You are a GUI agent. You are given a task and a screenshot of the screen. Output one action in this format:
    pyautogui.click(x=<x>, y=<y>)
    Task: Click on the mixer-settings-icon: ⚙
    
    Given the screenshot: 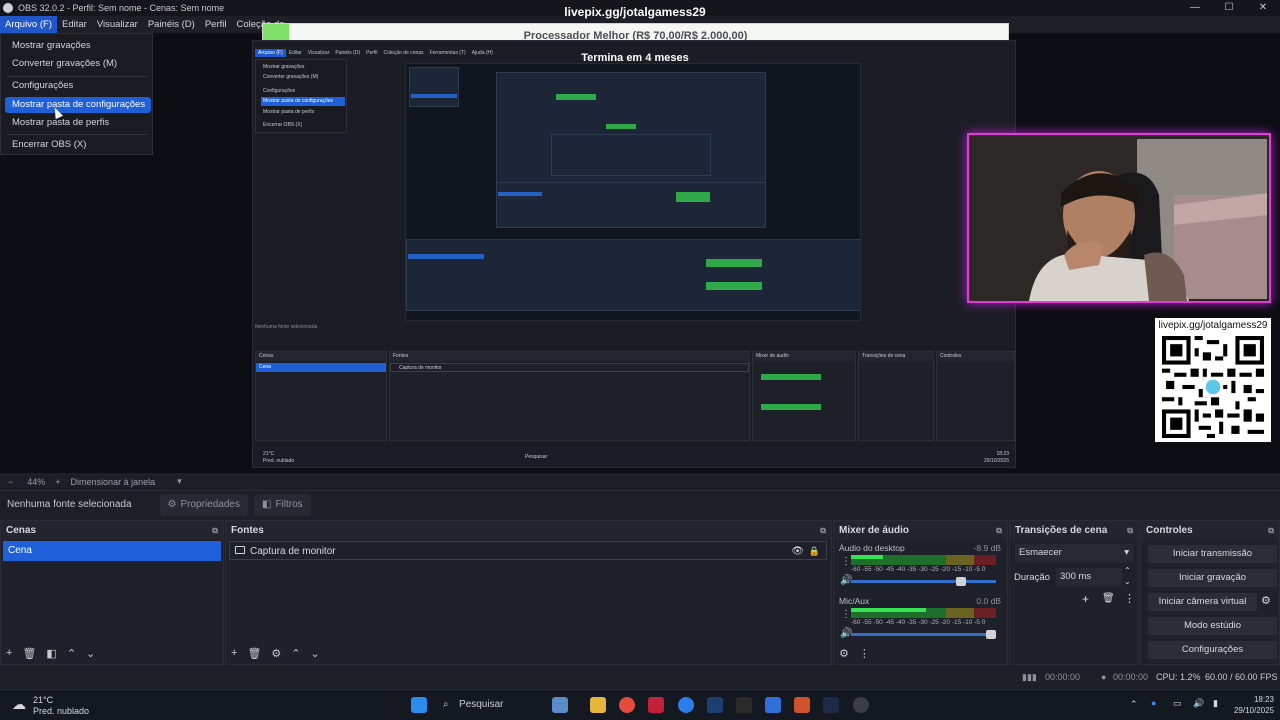 What is the action you would take?
    pyautogui.click(x=844, y=653)
    